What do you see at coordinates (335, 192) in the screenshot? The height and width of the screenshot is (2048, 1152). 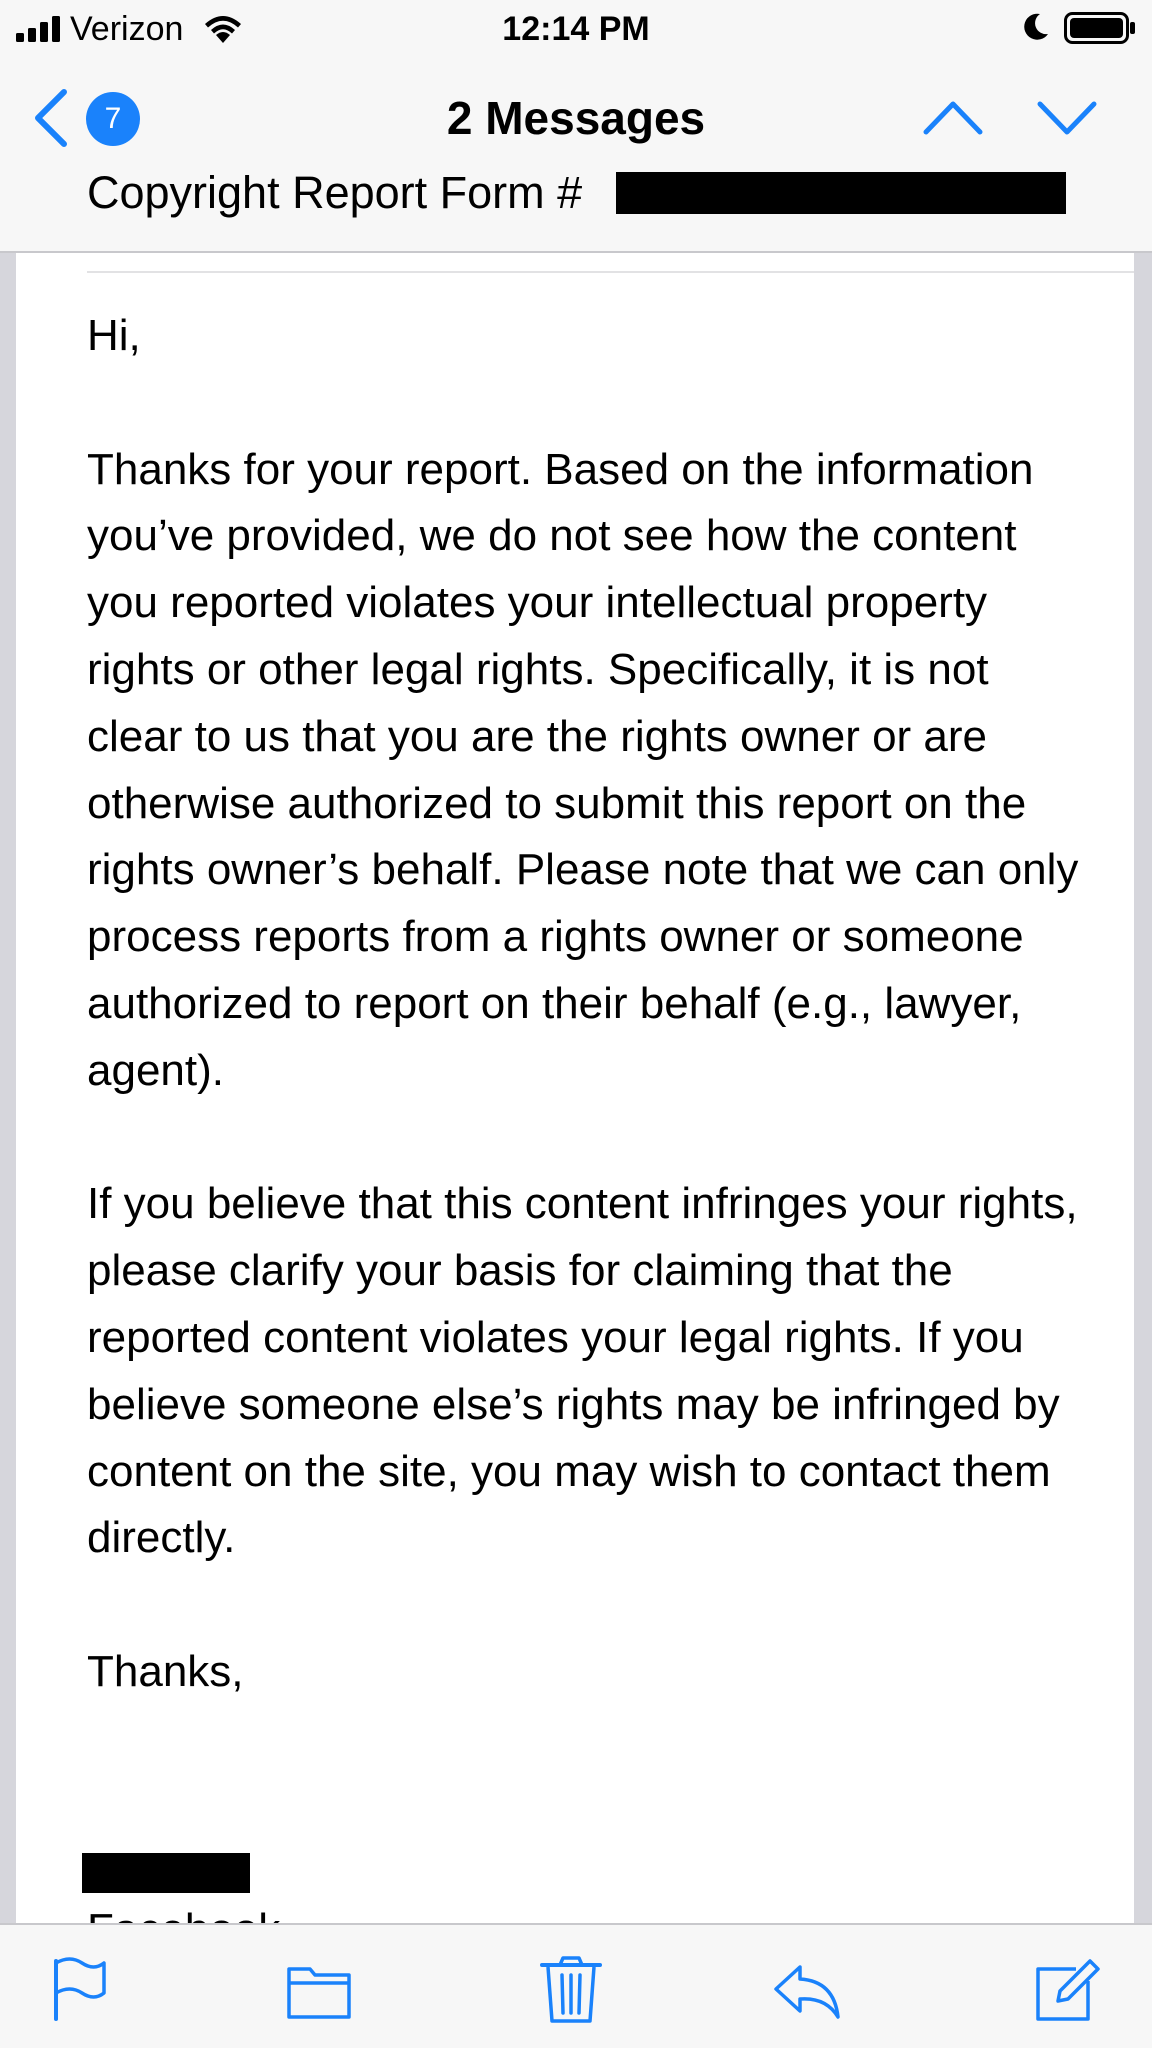 I see `message-subject: Copyright Report Form #` at bounding box center [335, 192].